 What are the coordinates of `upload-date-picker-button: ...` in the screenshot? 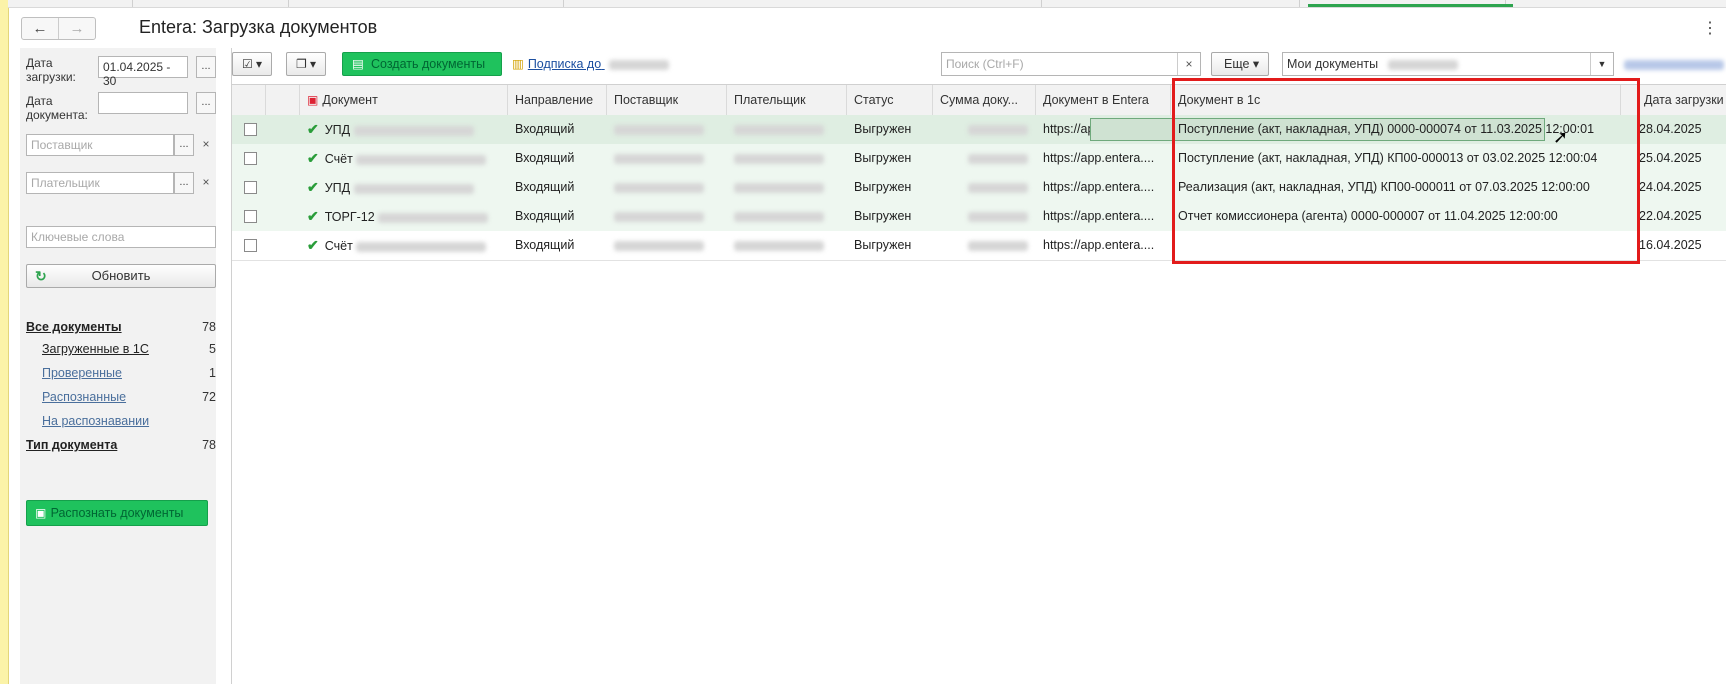 It's located at (206, 67).